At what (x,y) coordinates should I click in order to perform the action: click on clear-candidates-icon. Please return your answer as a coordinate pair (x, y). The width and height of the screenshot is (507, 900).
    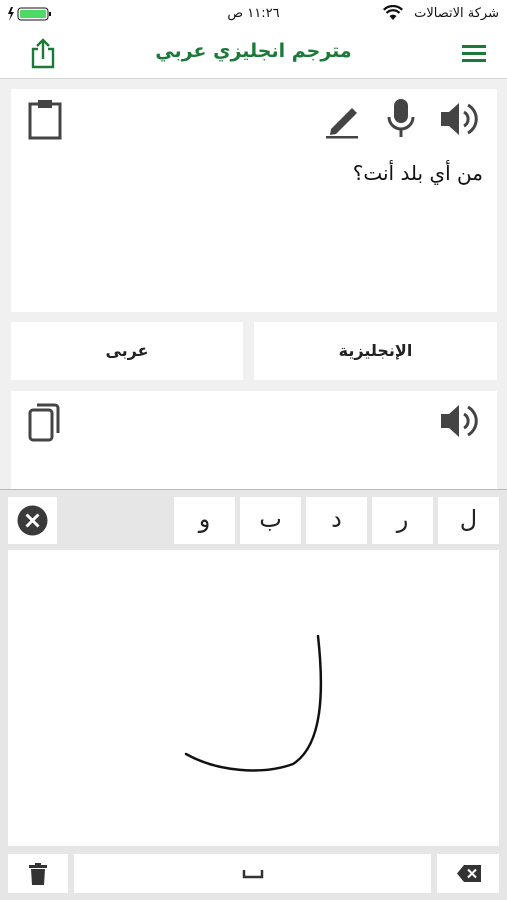
    Looking at the image, I should click on (32, 520).